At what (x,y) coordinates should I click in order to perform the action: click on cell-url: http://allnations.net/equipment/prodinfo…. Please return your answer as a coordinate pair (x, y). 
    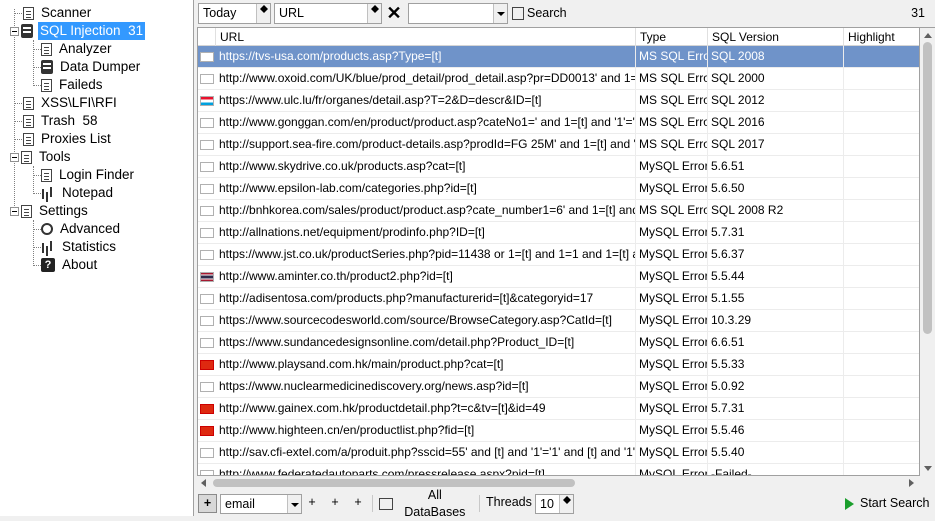
    Looking at the image, I should click on (426, 233).